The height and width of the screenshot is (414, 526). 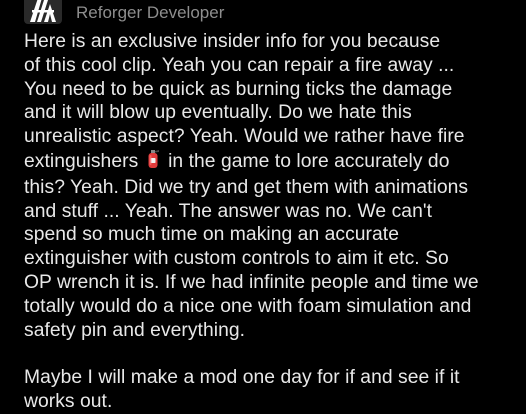 What do you see at coordinates (68, 401) in the screenshot?
I see `comment-line: works out.` at bounding box center [68, 401].